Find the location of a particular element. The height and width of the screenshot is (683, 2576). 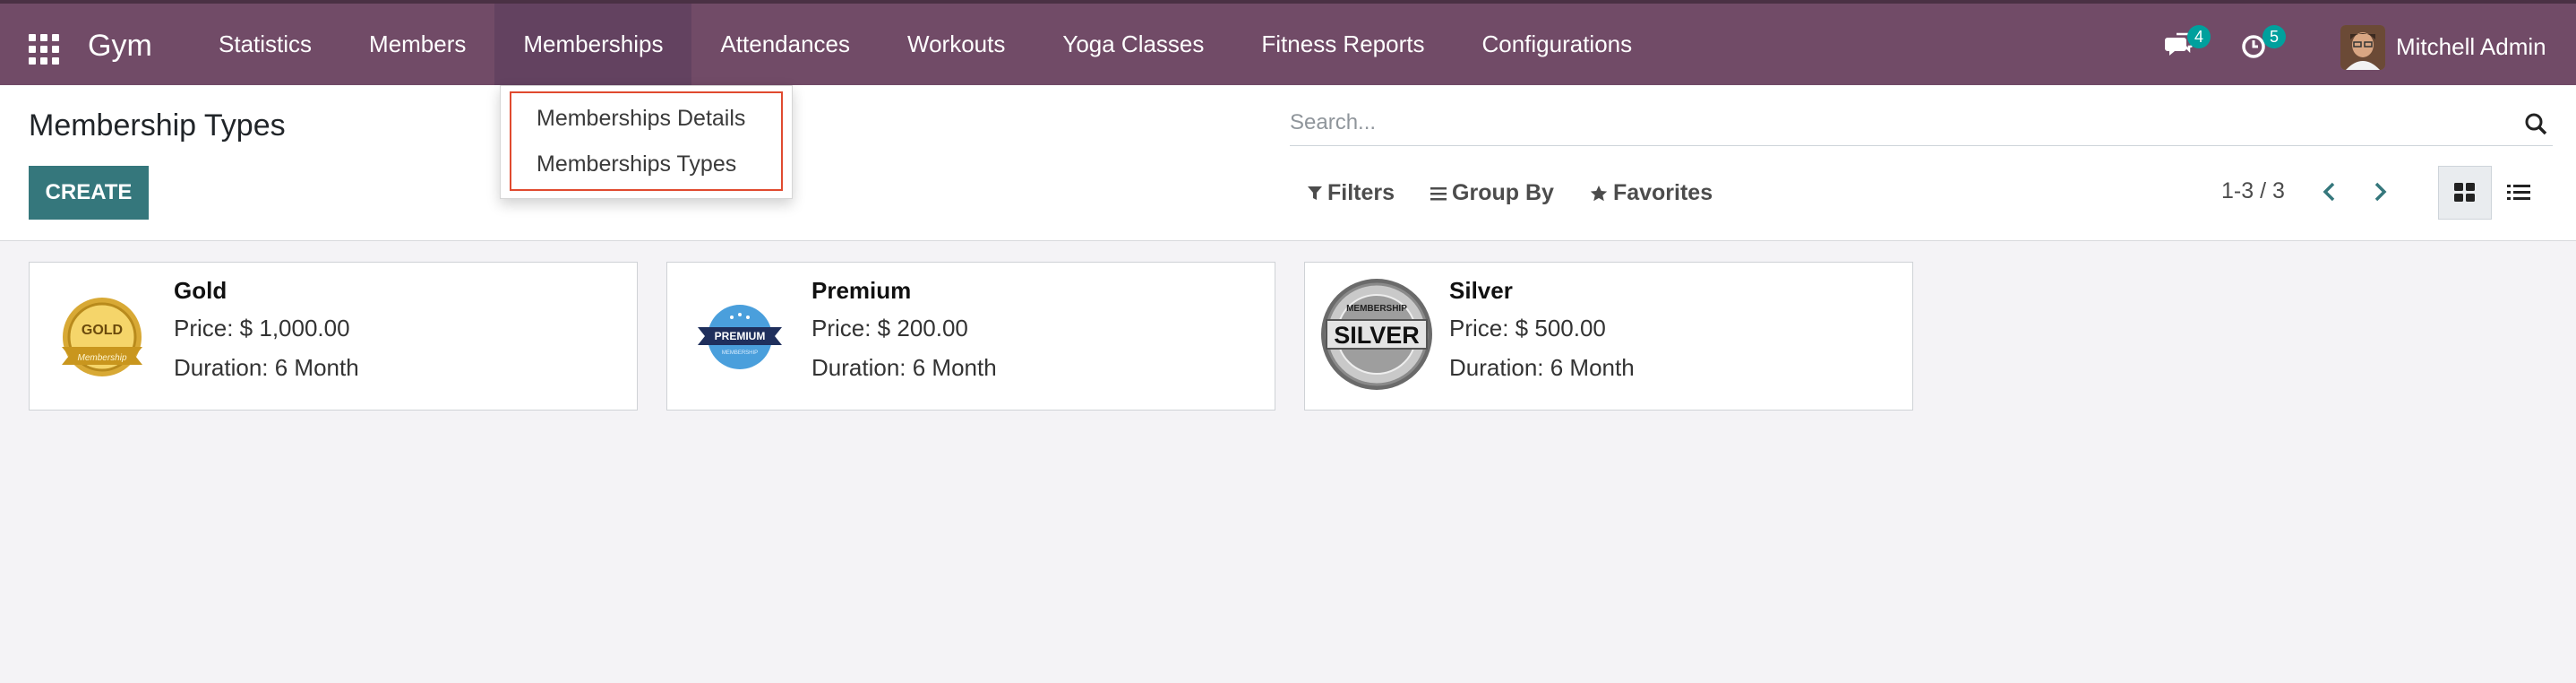

card-name: Premium is located at coordinates (861, 291).